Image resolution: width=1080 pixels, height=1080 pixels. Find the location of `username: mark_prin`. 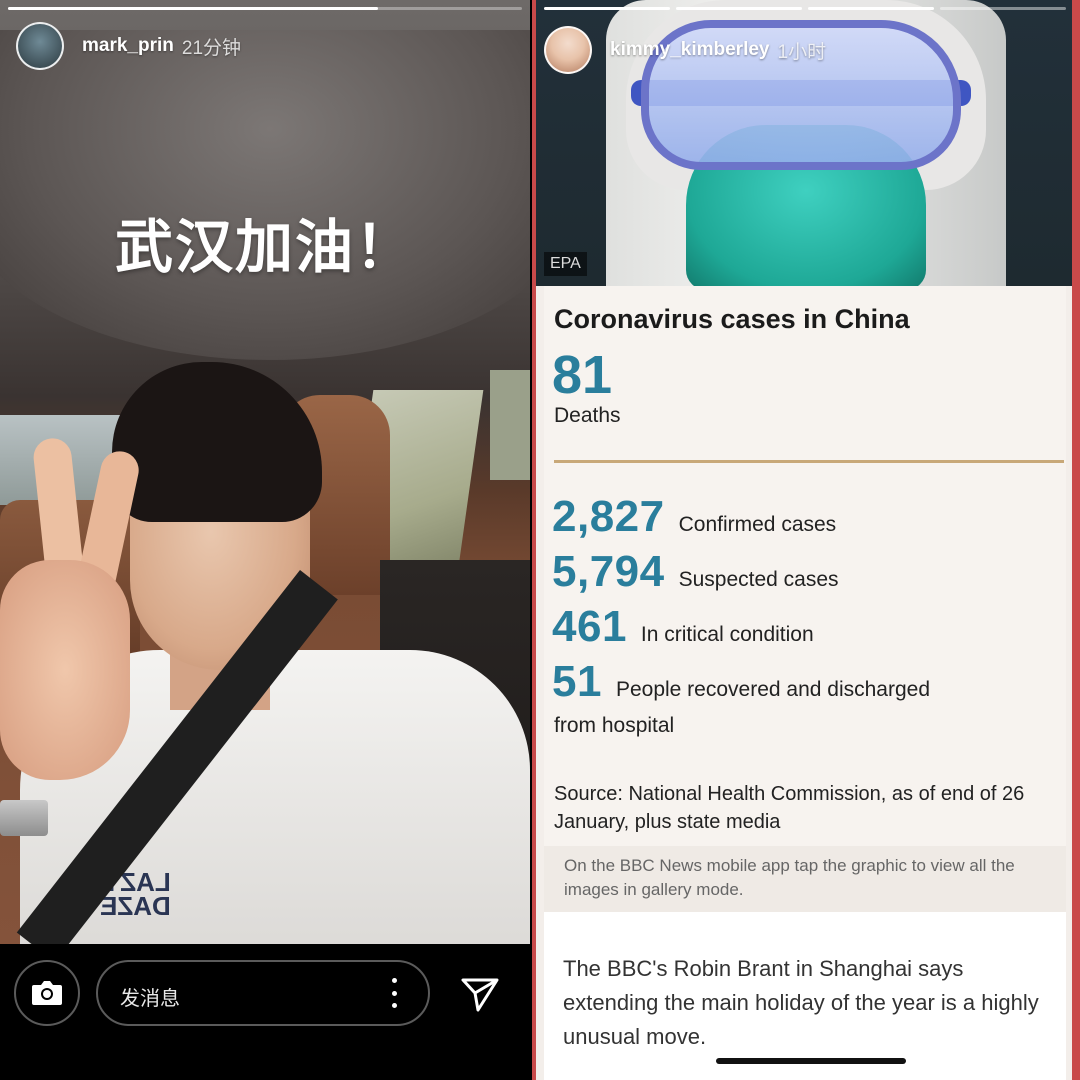

username: mark_prin is located at coordinates (128, 46).